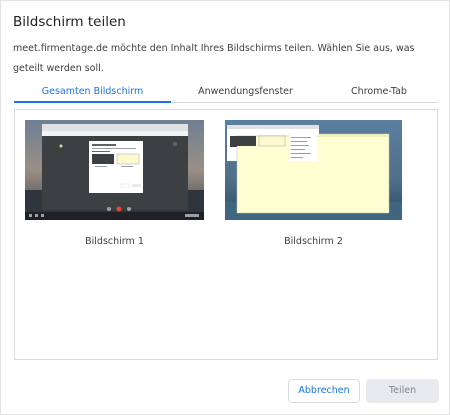  What do you see at coordinates (402, 391) in the screenshot?
I see `share-button: Teilen` at bounding box center [402, 391].